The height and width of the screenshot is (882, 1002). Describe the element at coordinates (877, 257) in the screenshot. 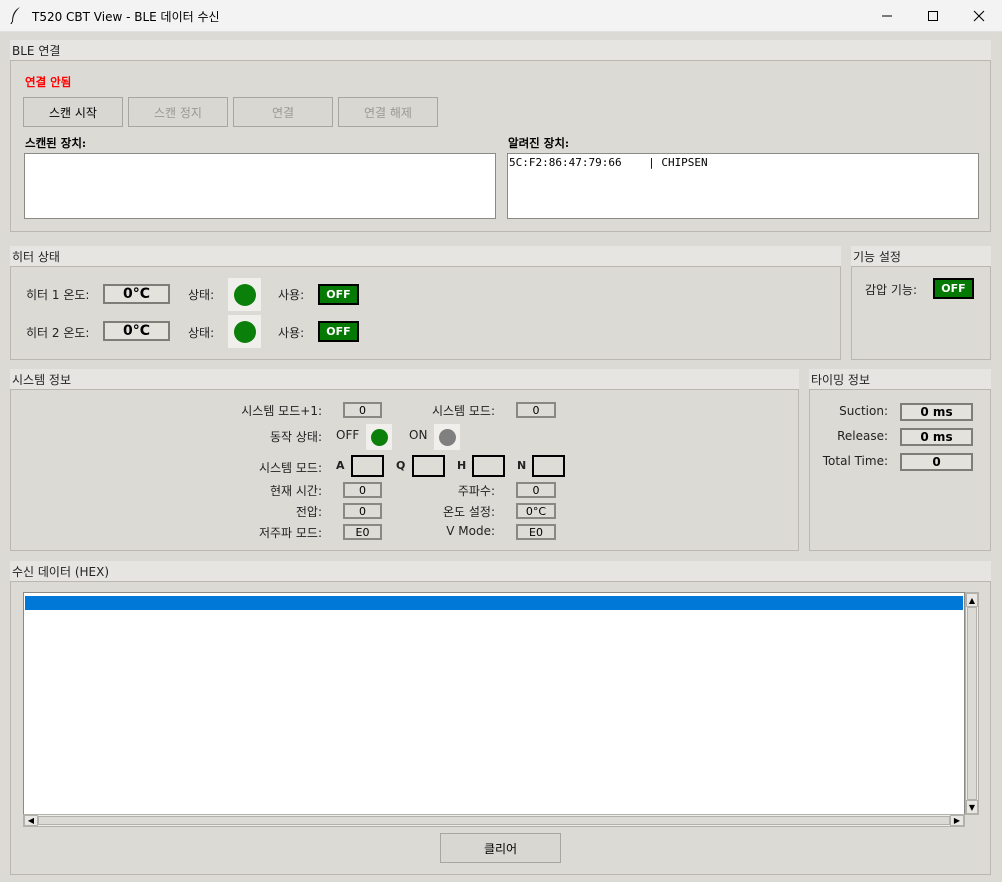

I see `function-section-title: 기능 설정` at that location.